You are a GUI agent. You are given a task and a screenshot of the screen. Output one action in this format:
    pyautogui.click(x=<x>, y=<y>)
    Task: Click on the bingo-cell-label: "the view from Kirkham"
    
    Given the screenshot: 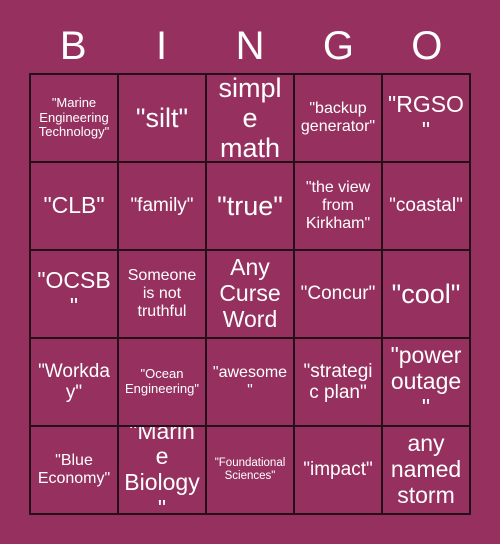 What is the action you would take?
    pyautogui.click(x=338, y=205)
    